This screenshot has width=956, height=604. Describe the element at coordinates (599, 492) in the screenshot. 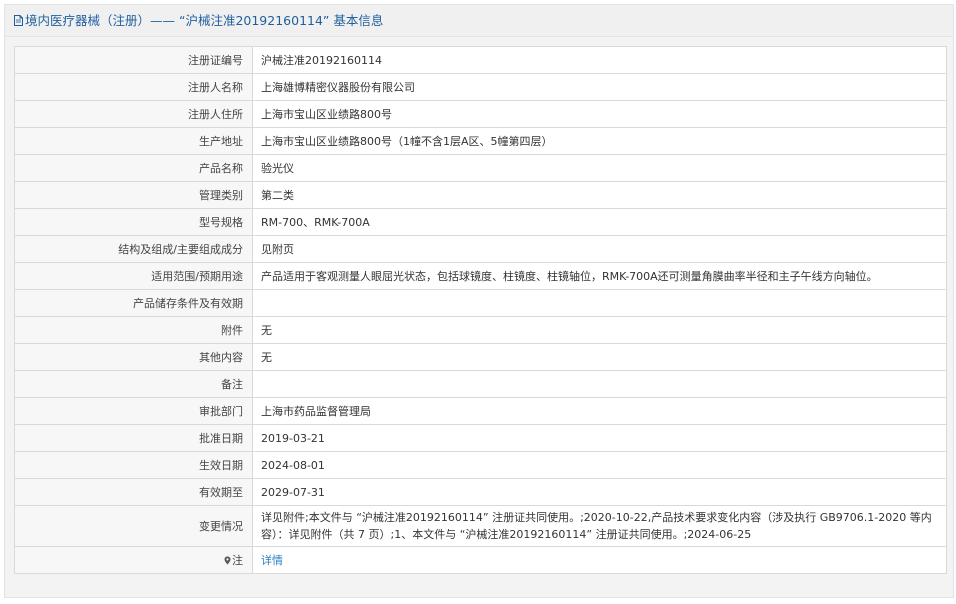

I see `row-value: 2029-07-31` at that location.